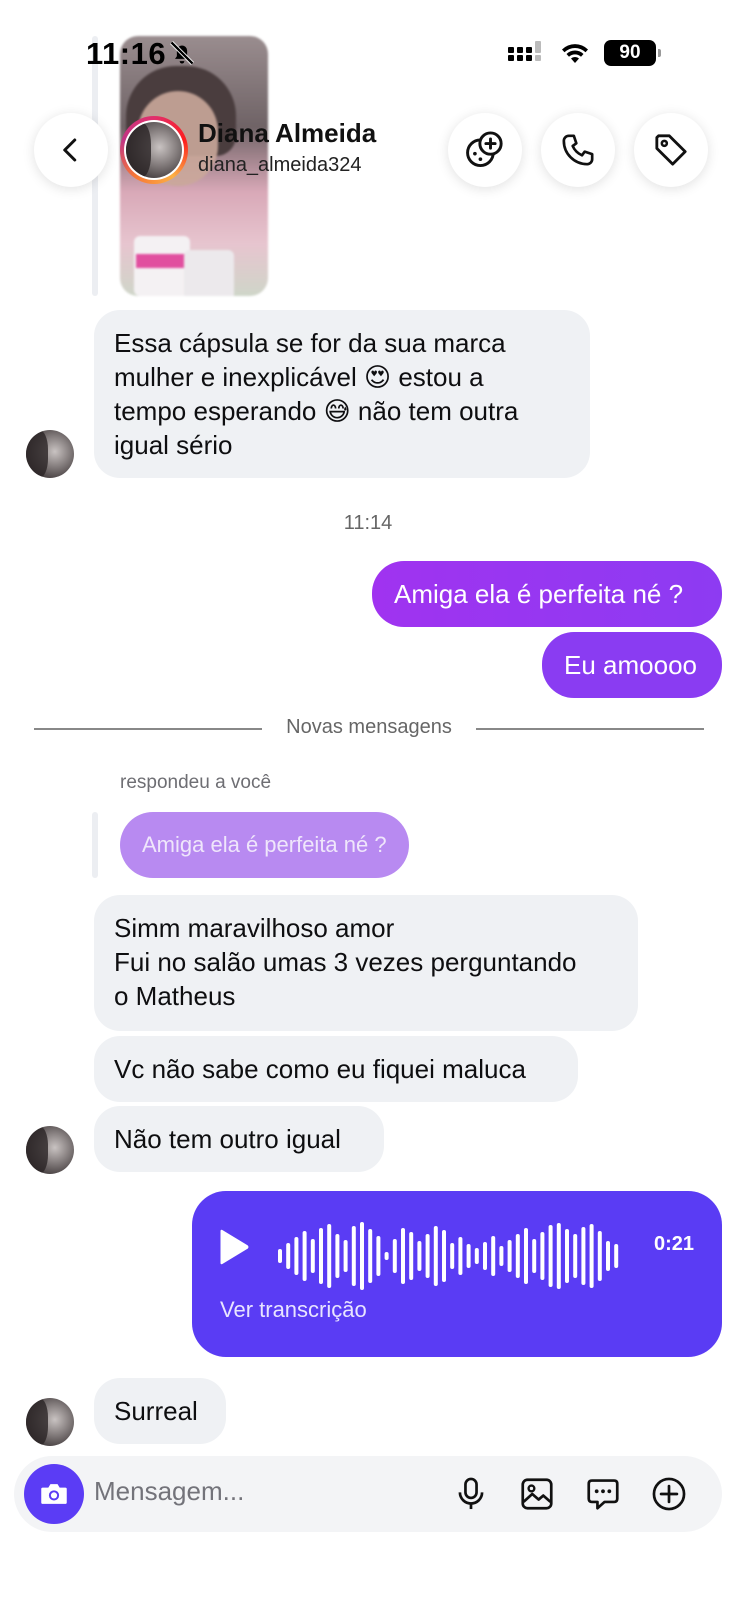  Describe the element at coordinates (287, 133) in the screenshot. I see `contact-name: Diana Almeida` at that location.